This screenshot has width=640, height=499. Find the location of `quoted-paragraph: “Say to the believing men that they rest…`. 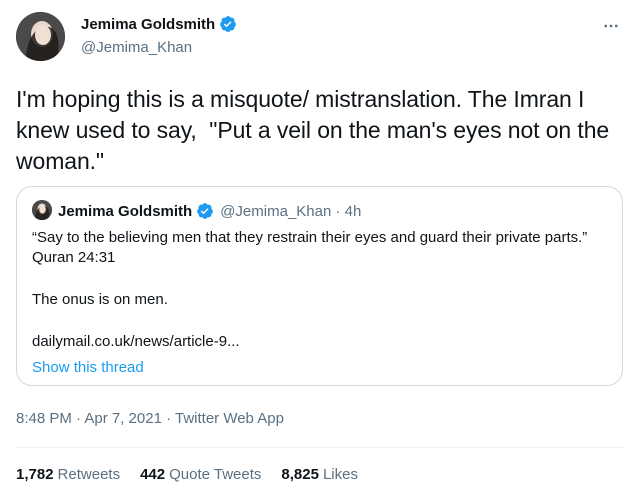

quoted-paragraph: “Say to the believing men that they rest… is located at coordinates (310, 247).